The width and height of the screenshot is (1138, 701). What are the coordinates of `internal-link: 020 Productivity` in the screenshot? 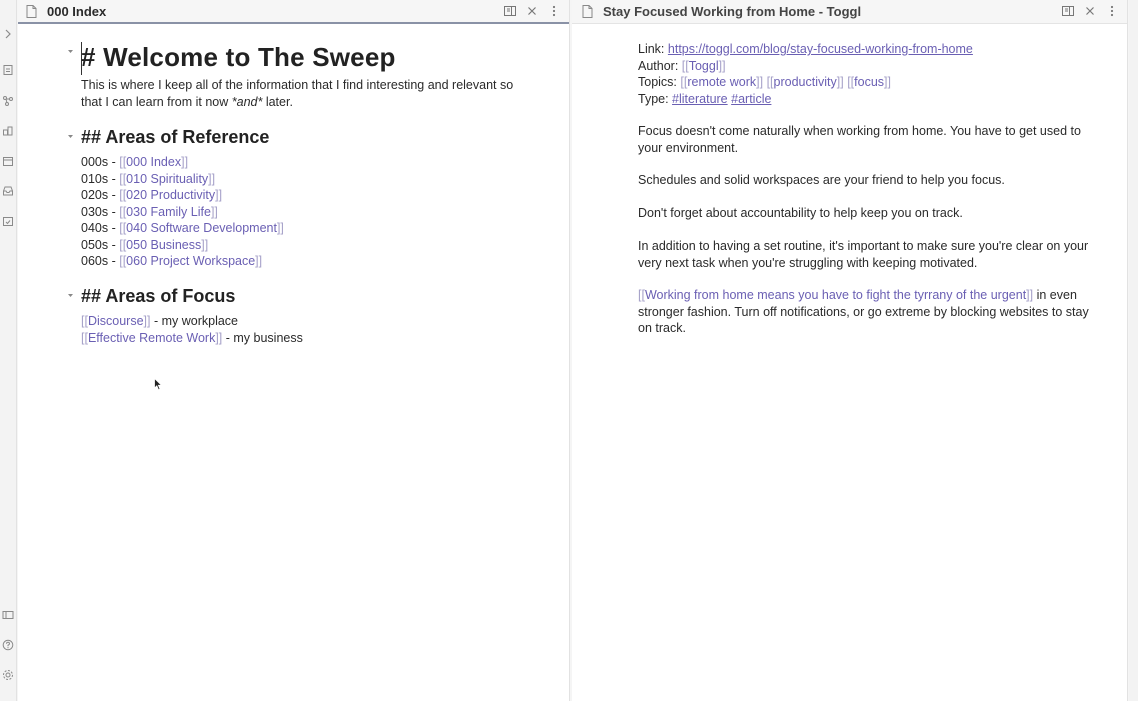 It's located at (170, 195).